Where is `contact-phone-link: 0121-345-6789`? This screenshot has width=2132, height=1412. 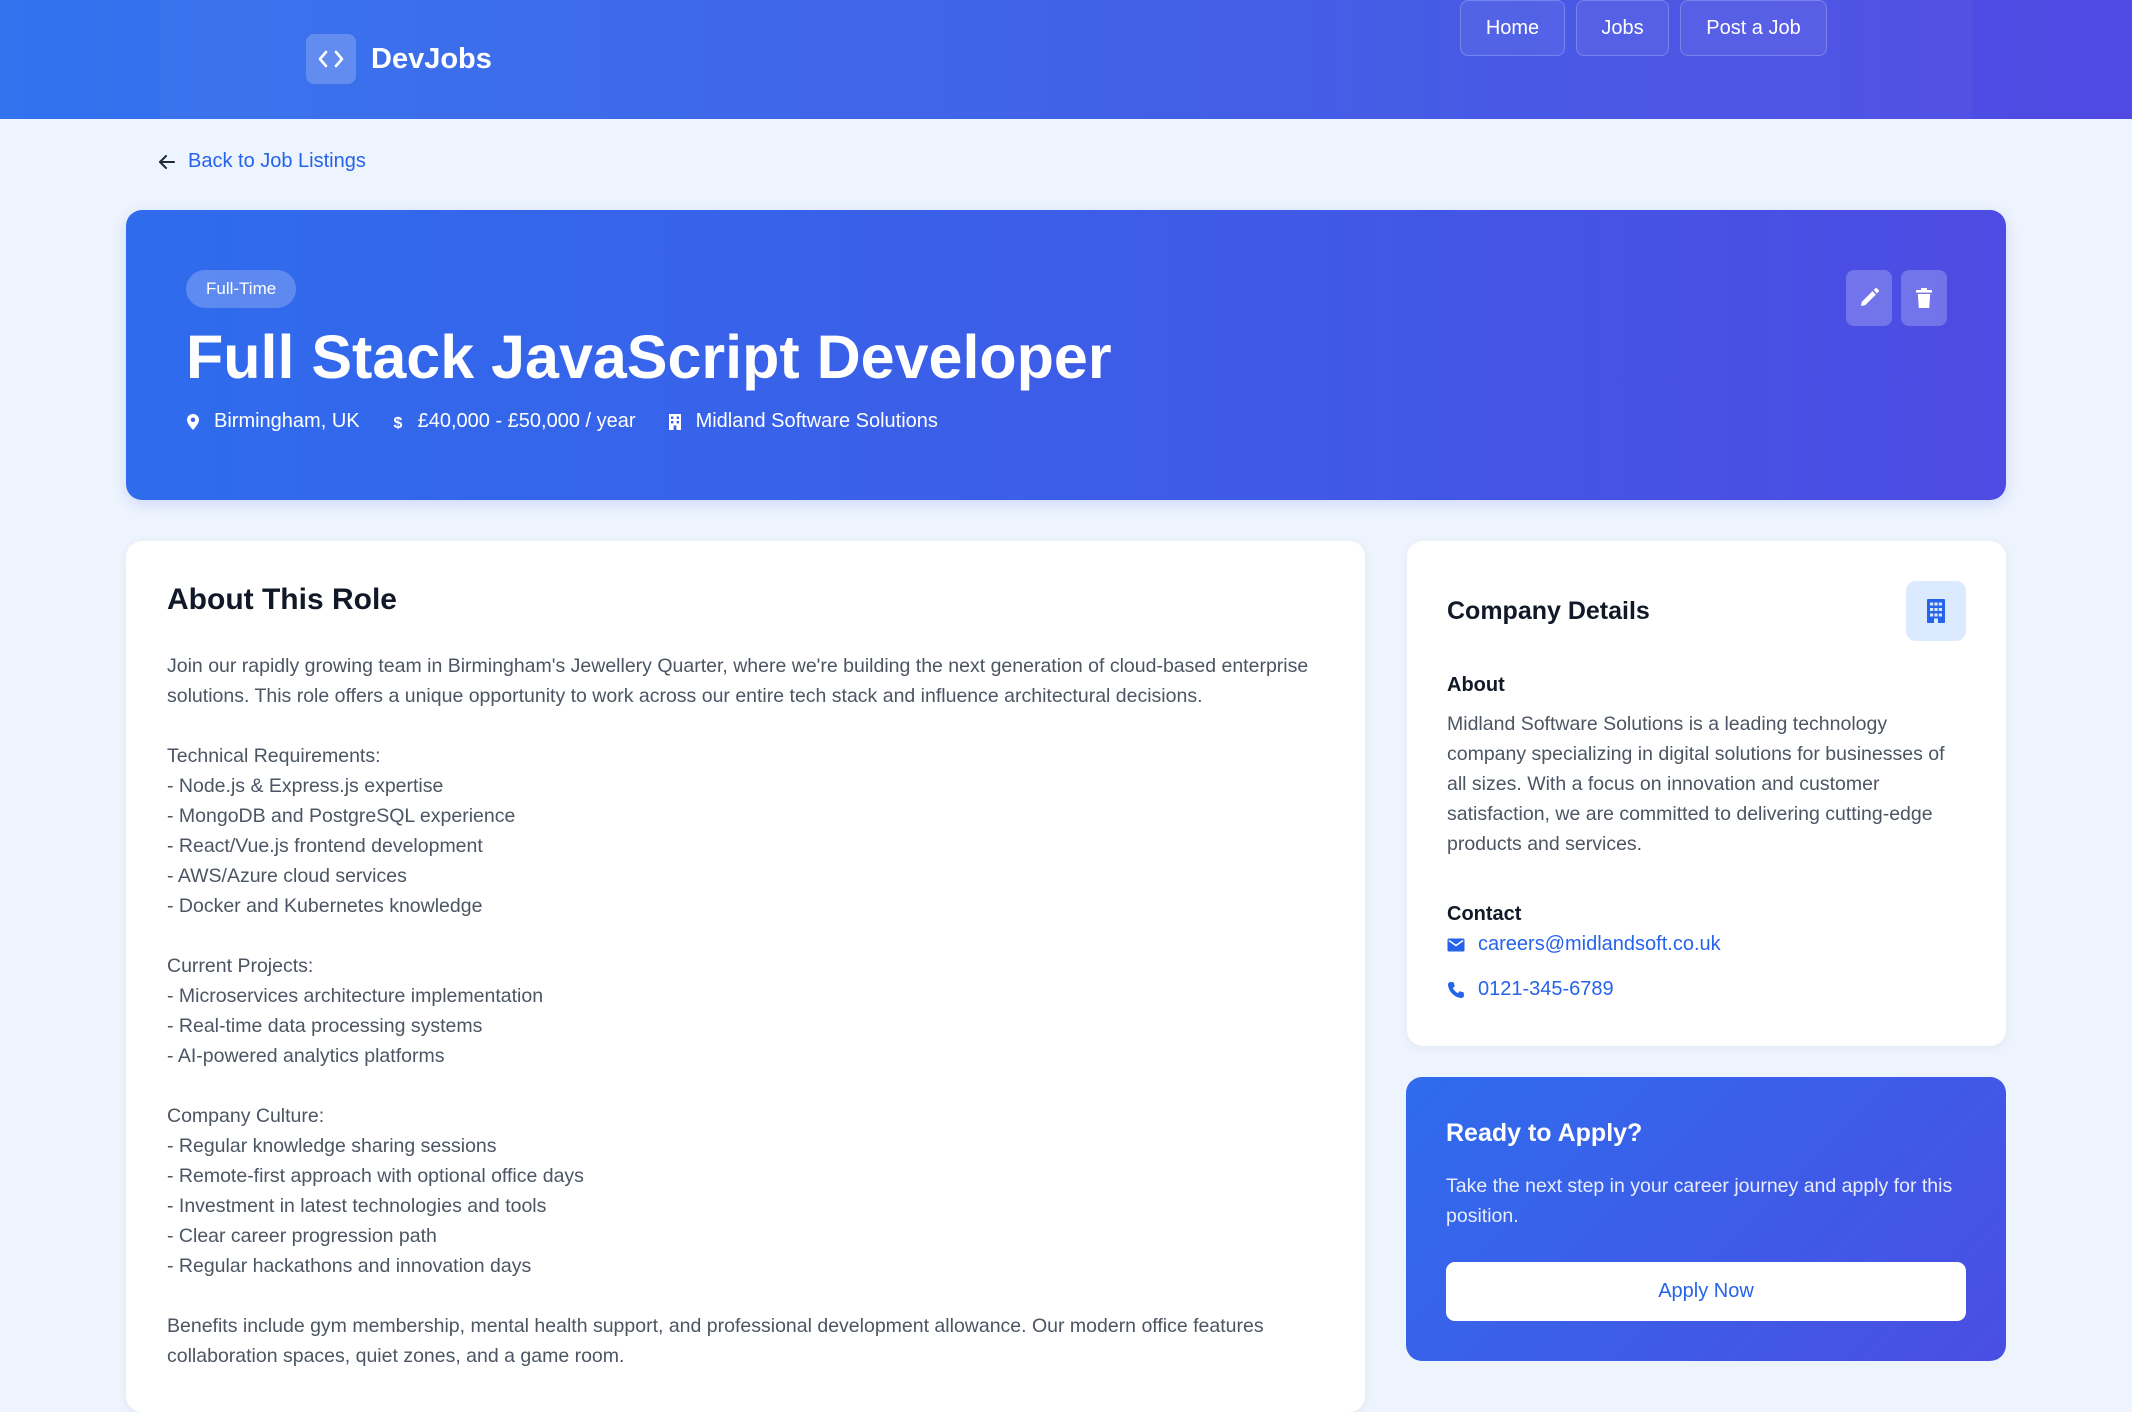
contact-phone-link: 0121-345-6789 is located at coordinates (1530, 989).